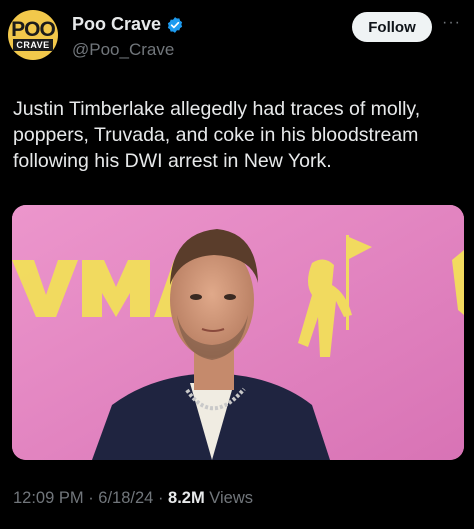  Describe the element at coordinates (392, 27) in the screenshot. I see `follow-button: Follow` at that location.